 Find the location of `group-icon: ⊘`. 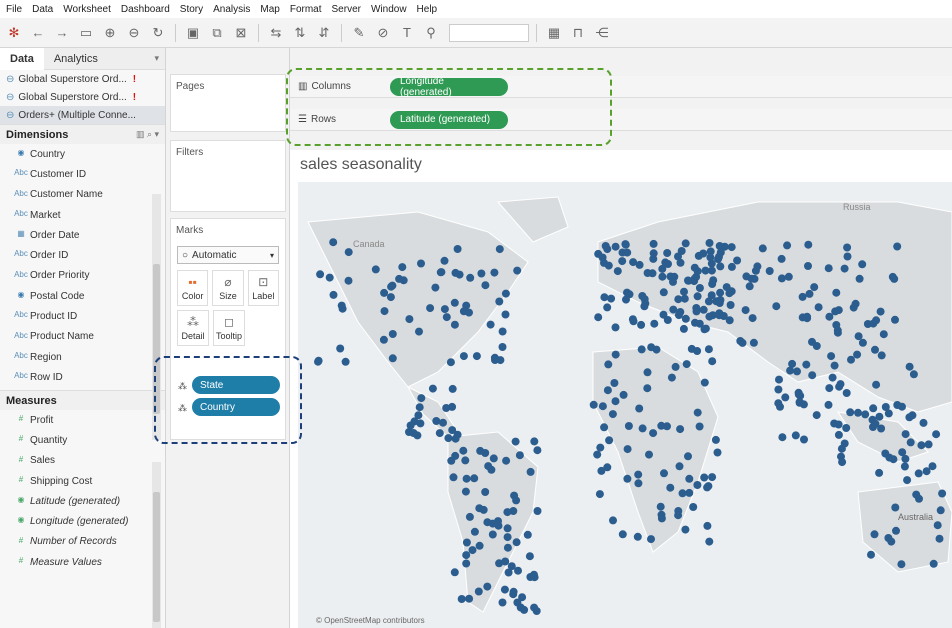

group-icon: ⊘ is located at coordinates (383, 33).